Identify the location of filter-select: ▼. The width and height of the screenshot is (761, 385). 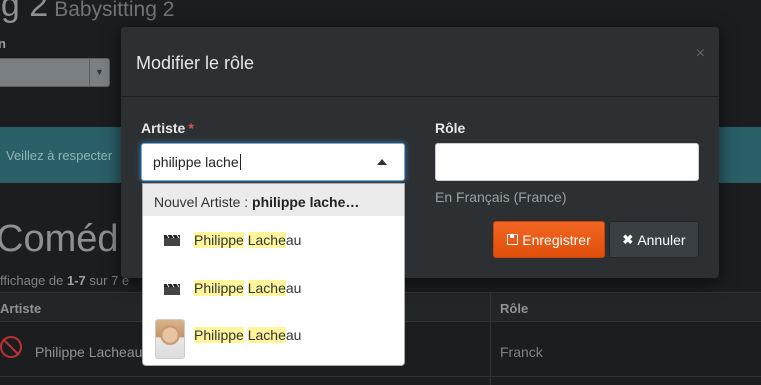
(55, 72).